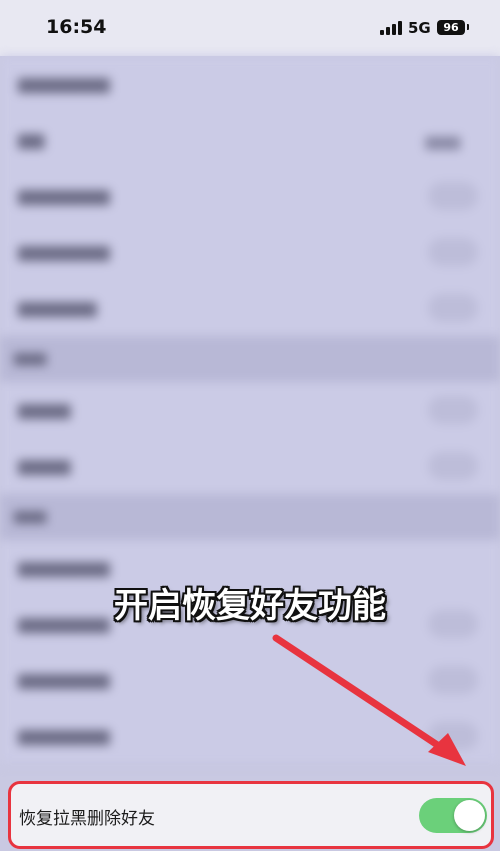 This screenshot has width=500, height=851. Describe the element at coordinates (87, 819) in the screenshot. I see `setting-label: 恢复拉黑删除好友` at that location.